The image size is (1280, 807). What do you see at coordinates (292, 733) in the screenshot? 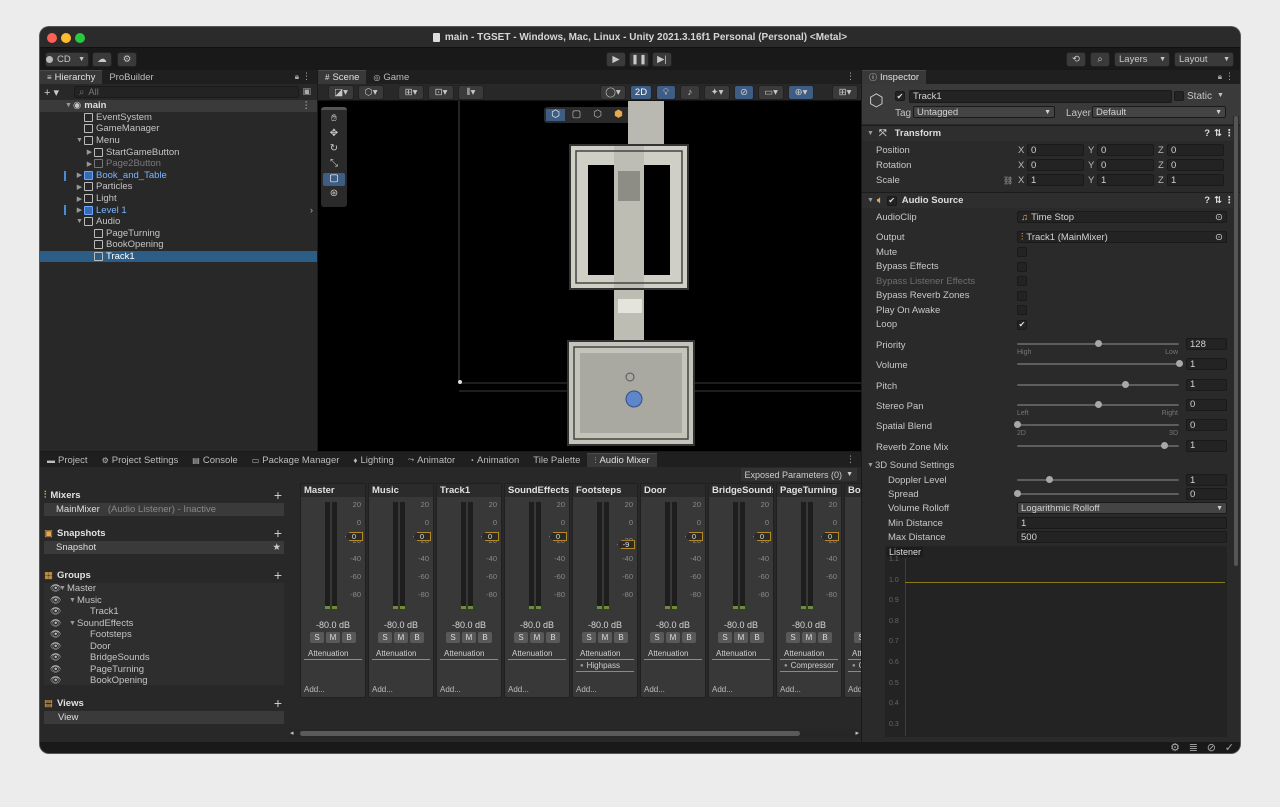
I see `scroll-left-icon: ◂` at bounding box center [292, 733].